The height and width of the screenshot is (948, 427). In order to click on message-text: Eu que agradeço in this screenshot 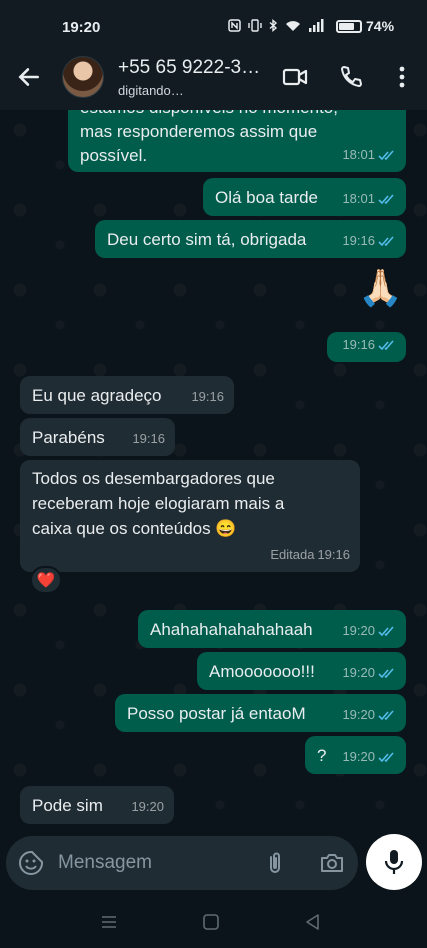, I will do `click(97, 395)`.